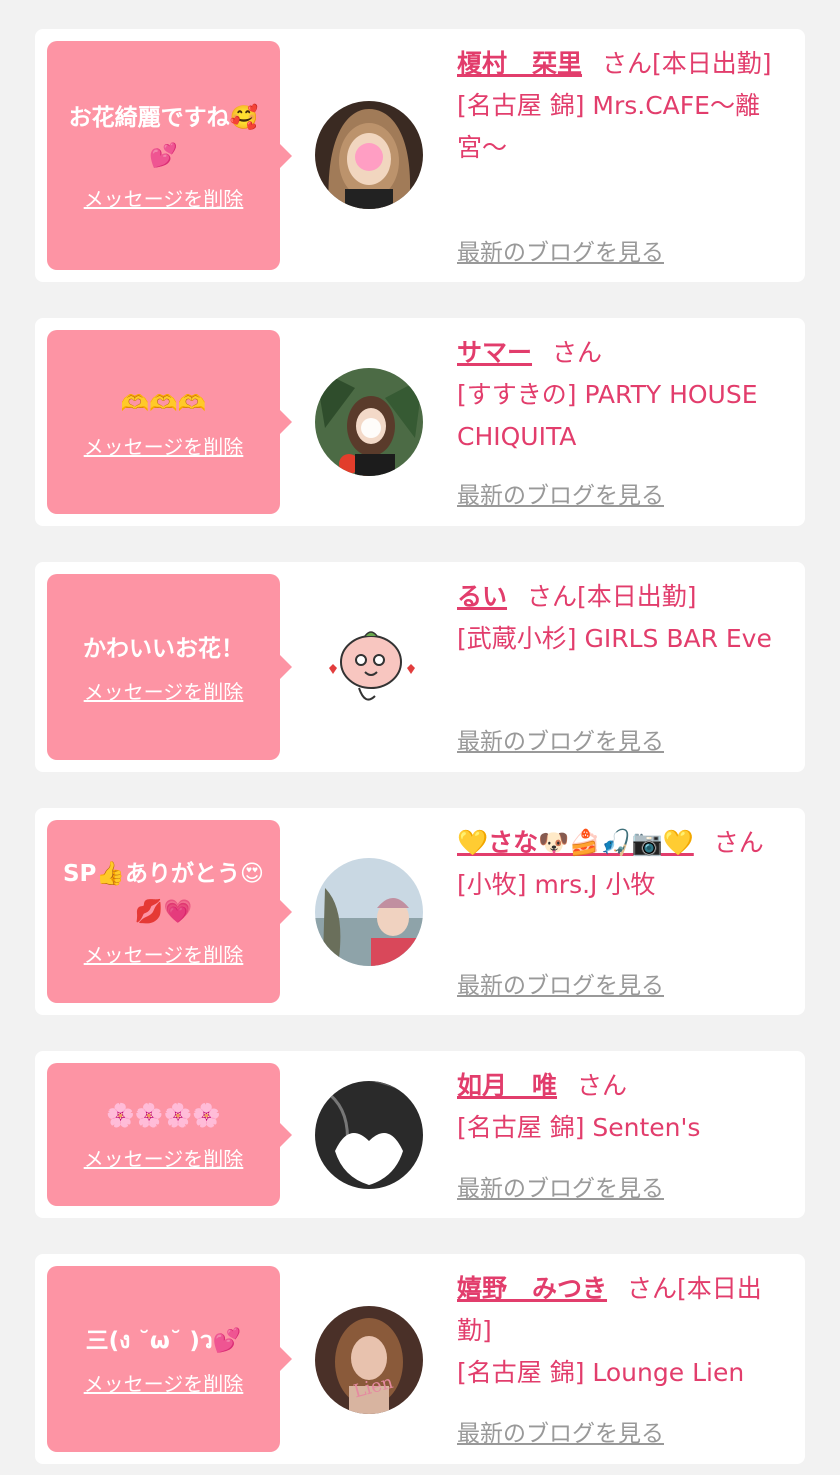  What do you see at coordinates (608, 126) in the screenshot?
I see `shop-name: [名古屋 錦] Mrs.CAFE〜離宮〜` at bounding box center [608, 126].